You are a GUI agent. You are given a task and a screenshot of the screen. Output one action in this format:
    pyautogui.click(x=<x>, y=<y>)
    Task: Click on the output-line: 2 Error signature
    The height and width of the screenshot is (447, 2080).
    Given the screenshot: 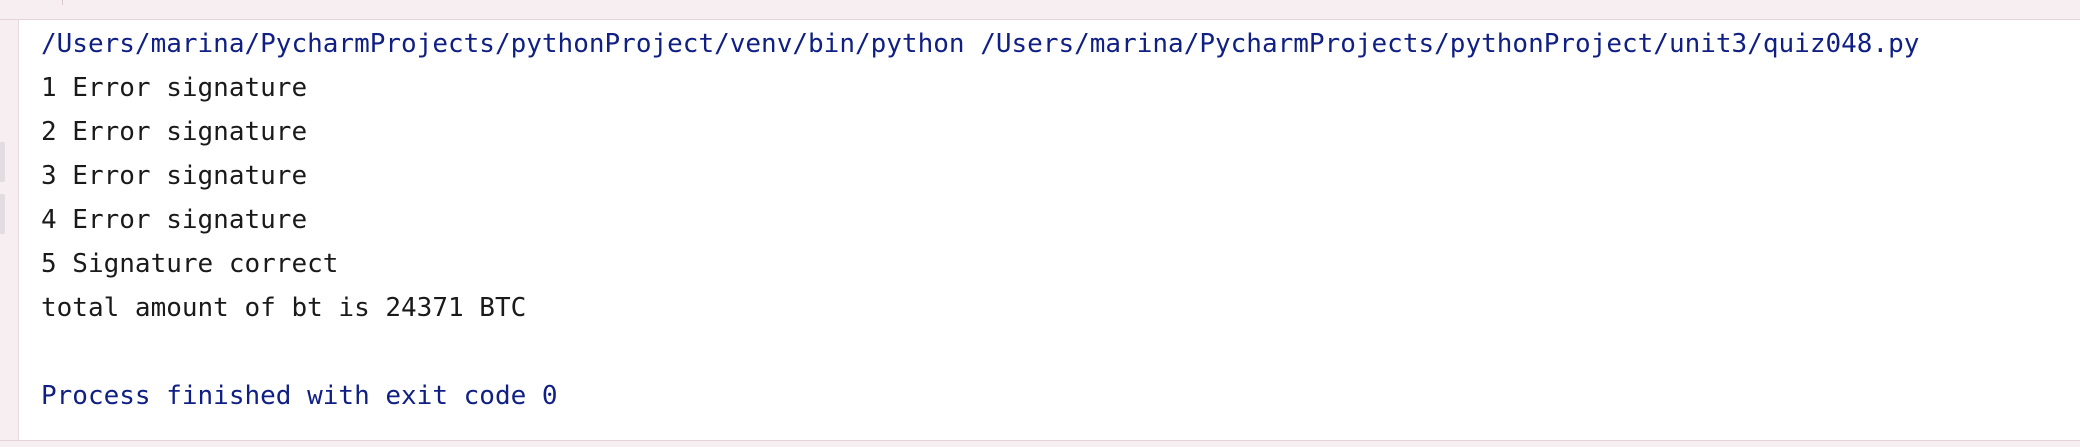 What is the action you would take?
    pyautogui.click(x=174, y=132)
    